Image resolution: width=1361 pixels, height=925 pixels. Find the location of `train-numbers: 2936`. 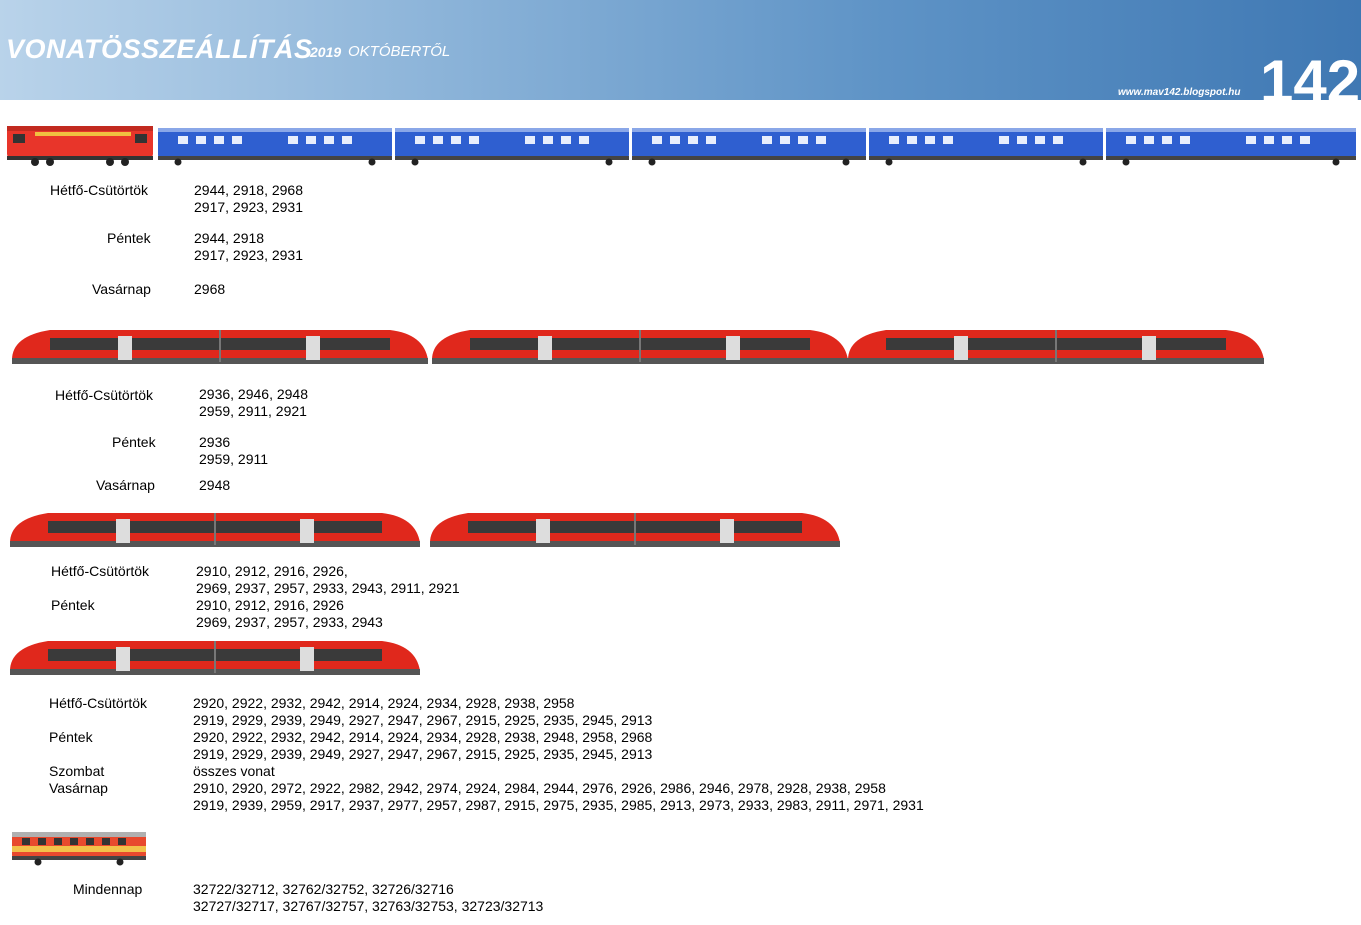

train-numbers: 2936 is located at coordinates (215, 442).